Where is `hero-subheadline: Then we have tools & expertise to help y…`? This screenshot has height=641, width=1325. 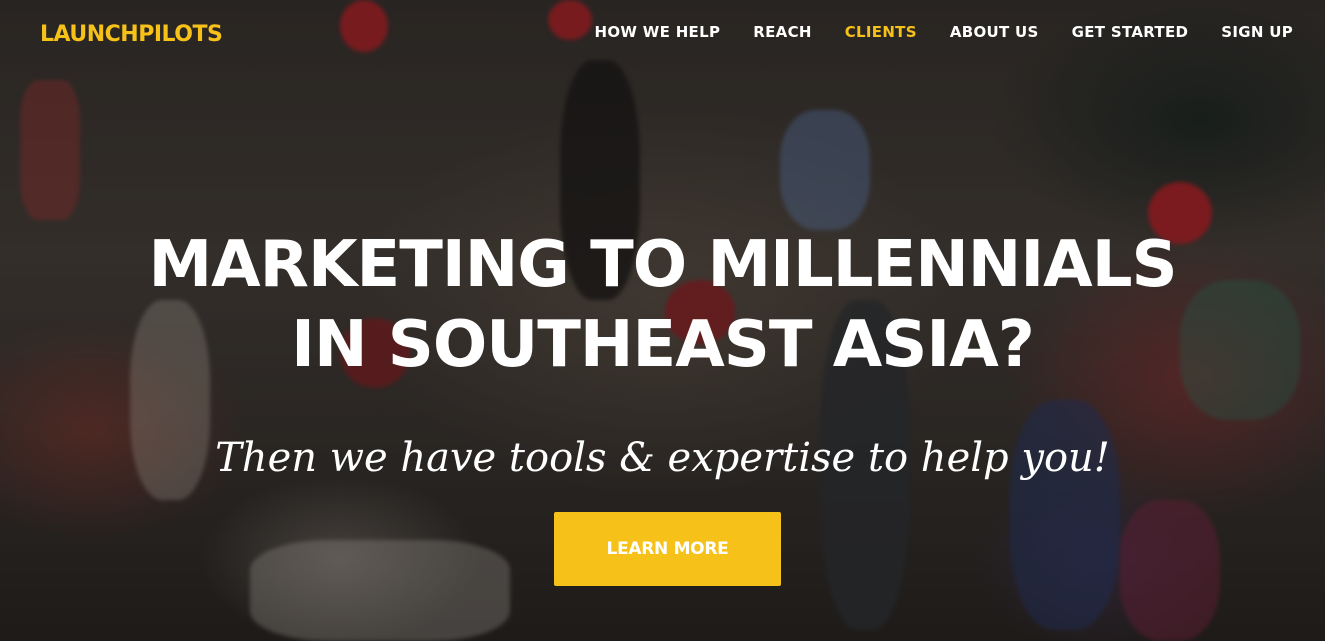
hero-subheadline: Then we have tools & expertise to help y… is located at coordinates (662, 458).